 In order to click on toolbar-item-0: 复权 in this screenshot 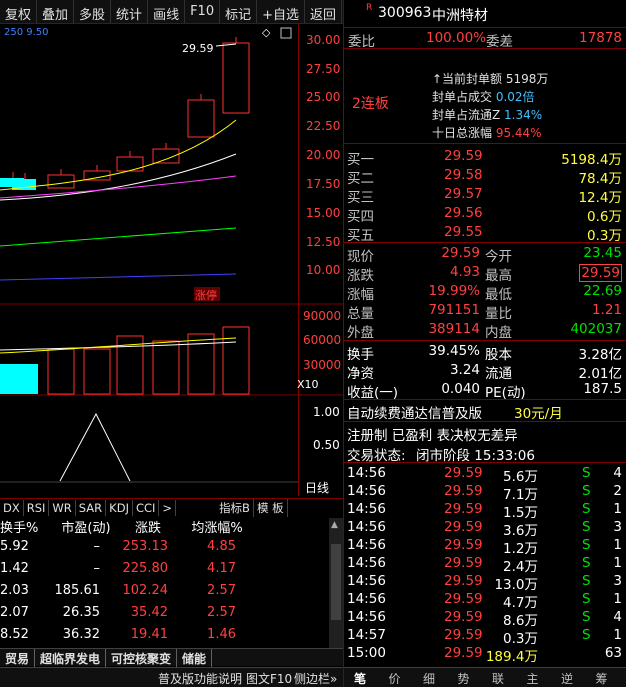, I will do `click(19, 11)`.